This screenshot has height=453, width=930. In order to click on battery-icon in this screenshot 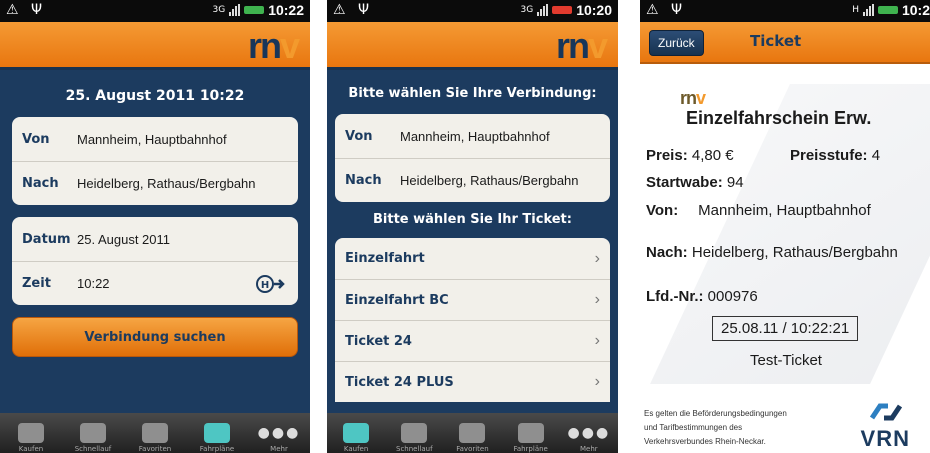, I will do `click(562, 10)`.